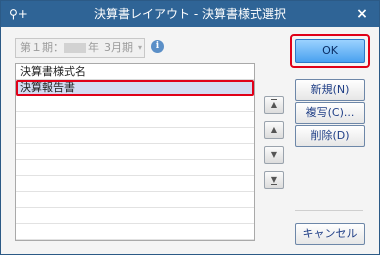  What do you see at coordinates (362, 14) in the screenshot?
I see `close-icon: ×` at bounding box center [362, 14].